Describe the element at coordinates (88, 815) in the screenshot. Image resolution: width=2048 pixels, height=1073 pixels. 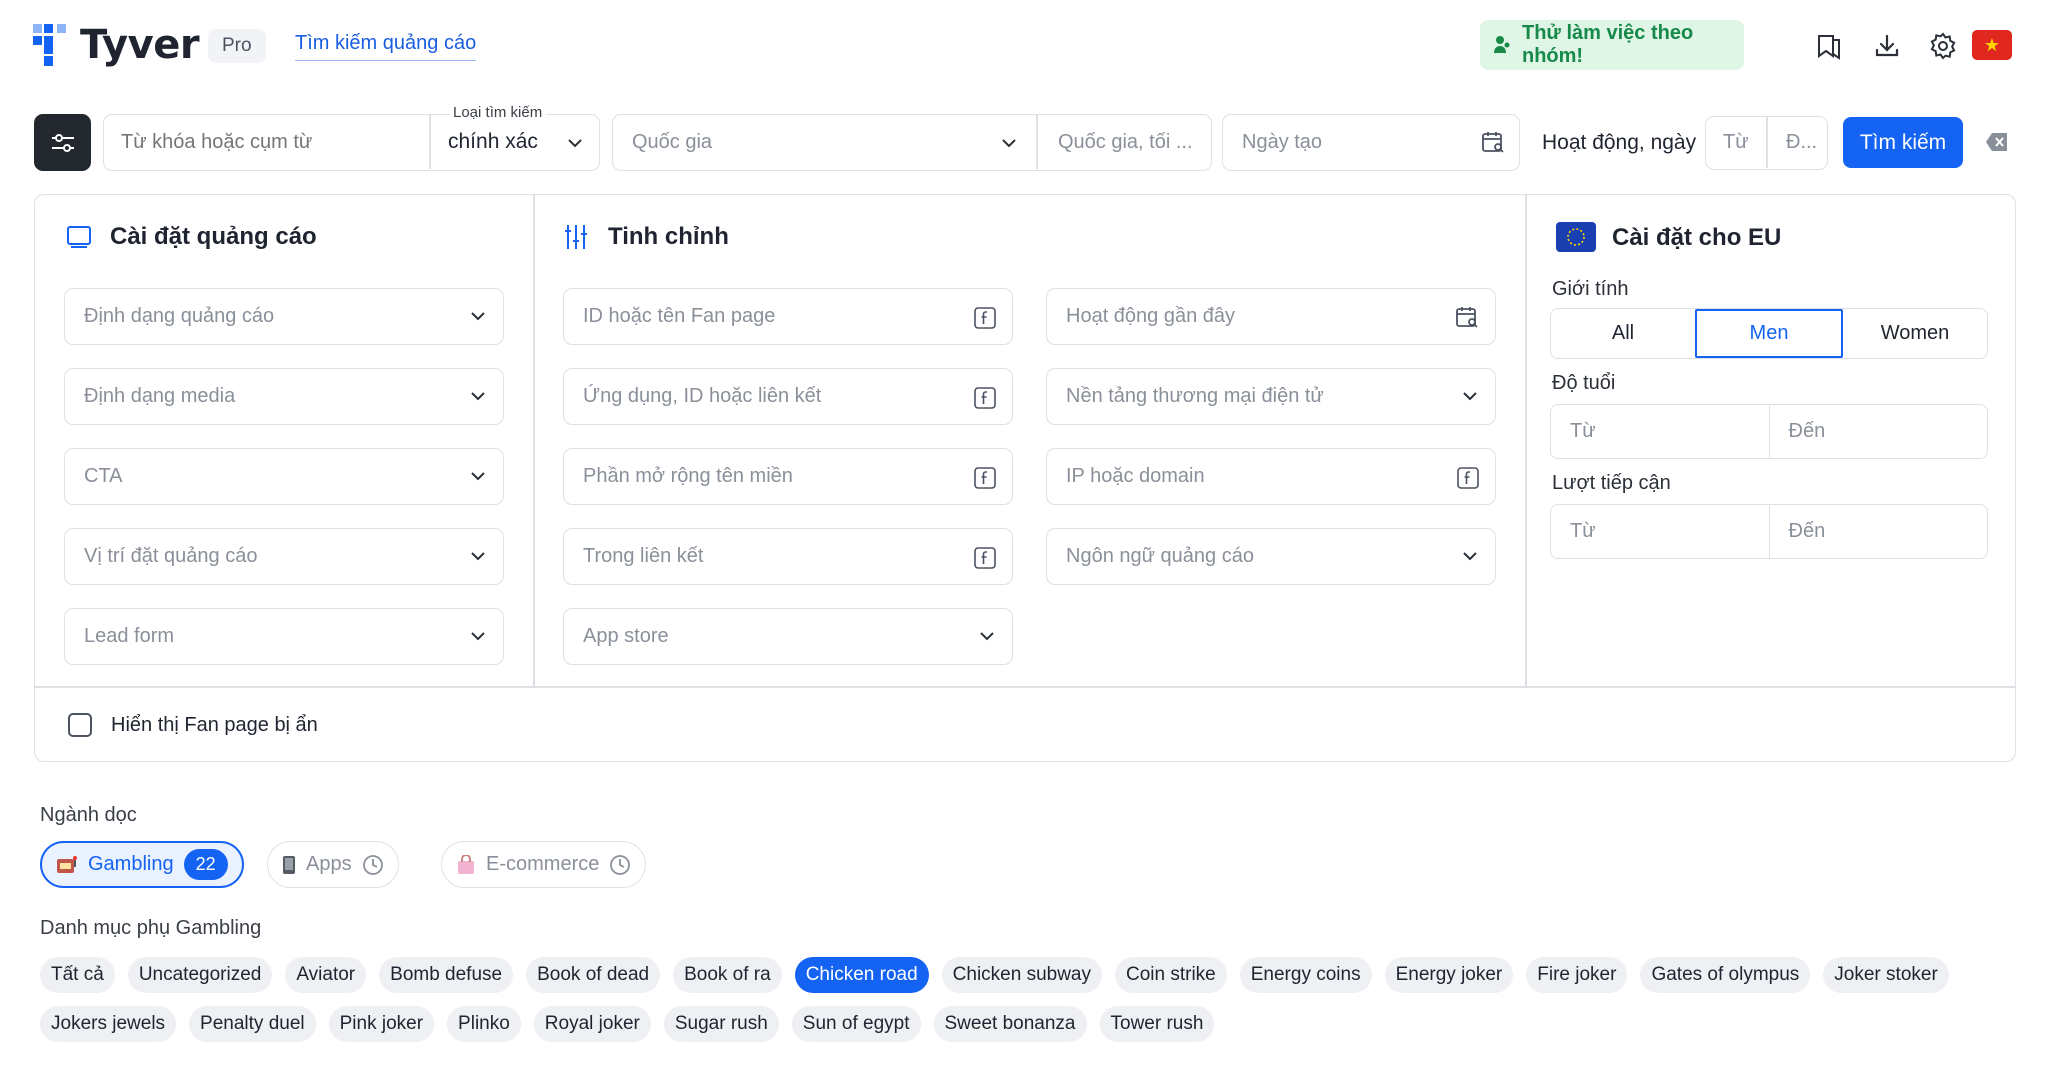
I see `verticals-label: Ngành dọc` at that location.